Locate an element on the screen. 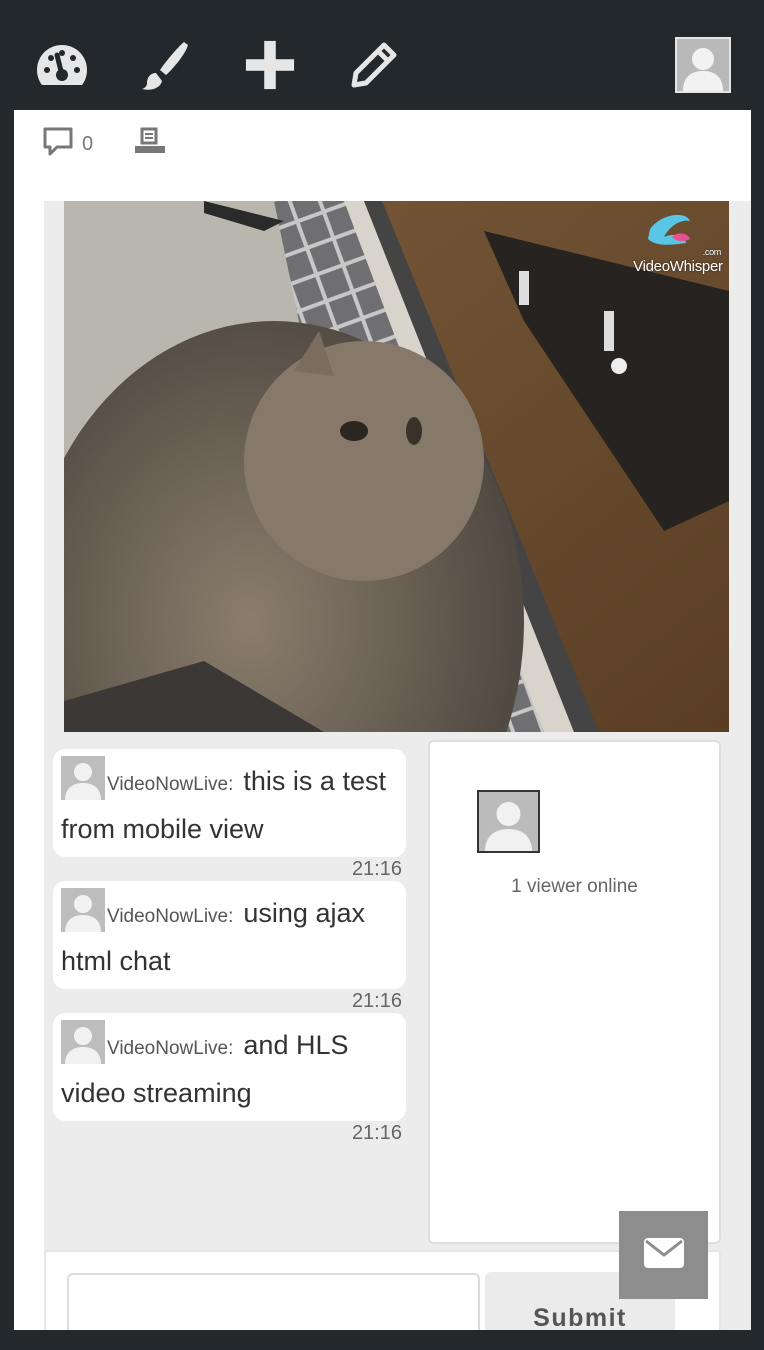 This screenshot has width=764, height=1350. dashboard-icon is located at coordinates (62, 65).